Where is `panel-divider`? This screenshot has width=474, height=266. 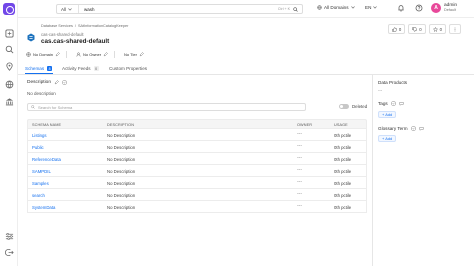 panel-divider is located at coordinates (372, 170).